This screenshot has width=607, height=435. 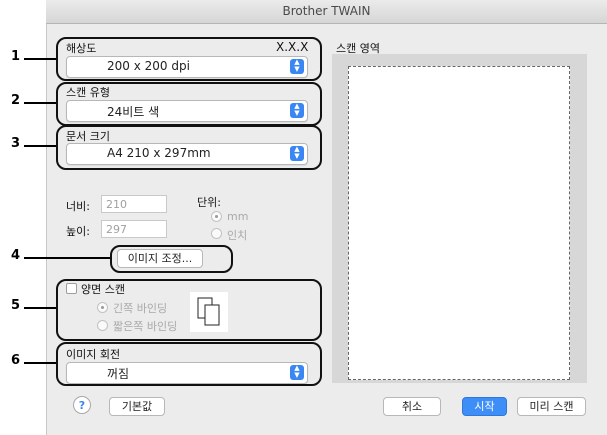 What do you see at coordinates (551, 406) in the screenshot?
I see `prescan-button: 미리 스캔` at bounding box center [551, 406].